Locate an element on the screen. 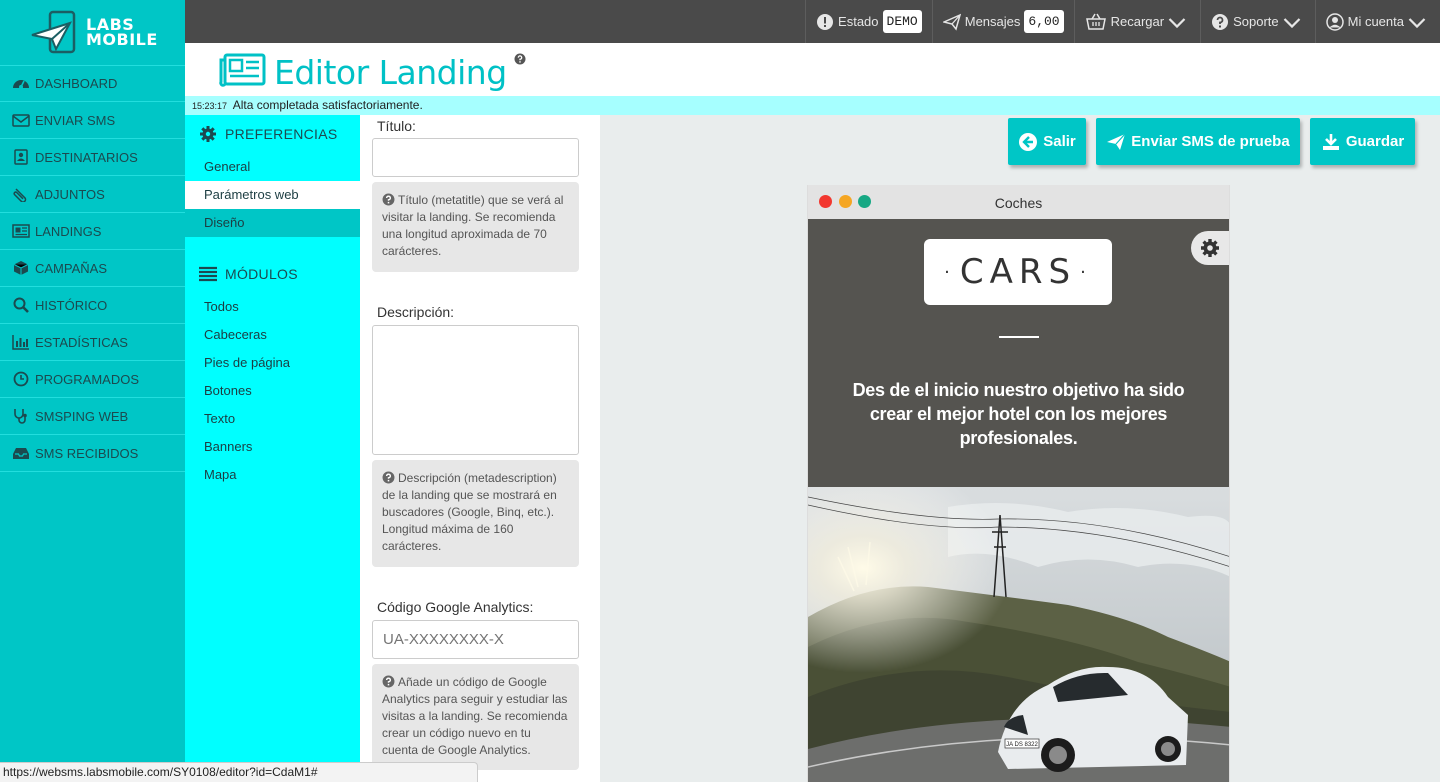 Image resolution: width=1440 pixels, height=782 pixels. send-test-sms-button: Enviar SMS de prueba is located at coordinates (1198, 141).